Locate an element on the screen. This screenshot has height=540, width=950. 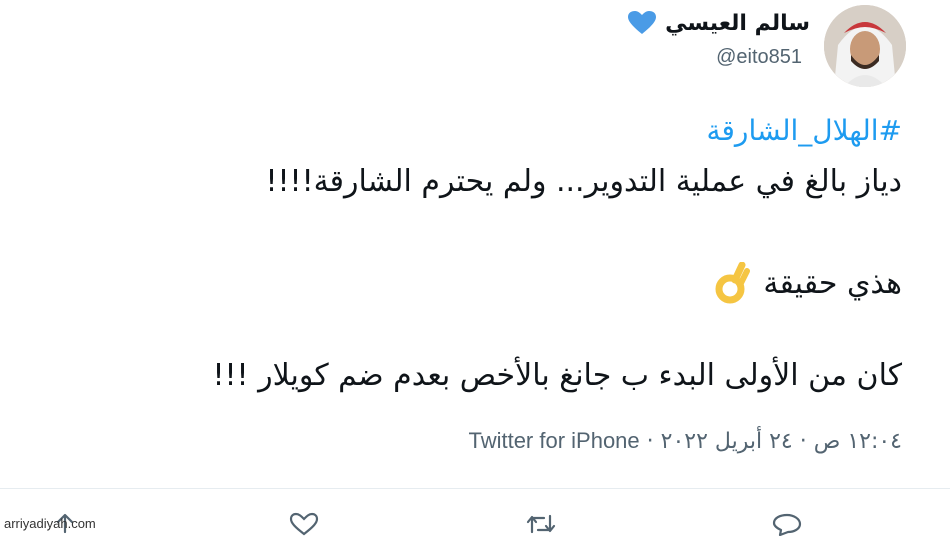
retweet-button is located at coordinates (541, 524).